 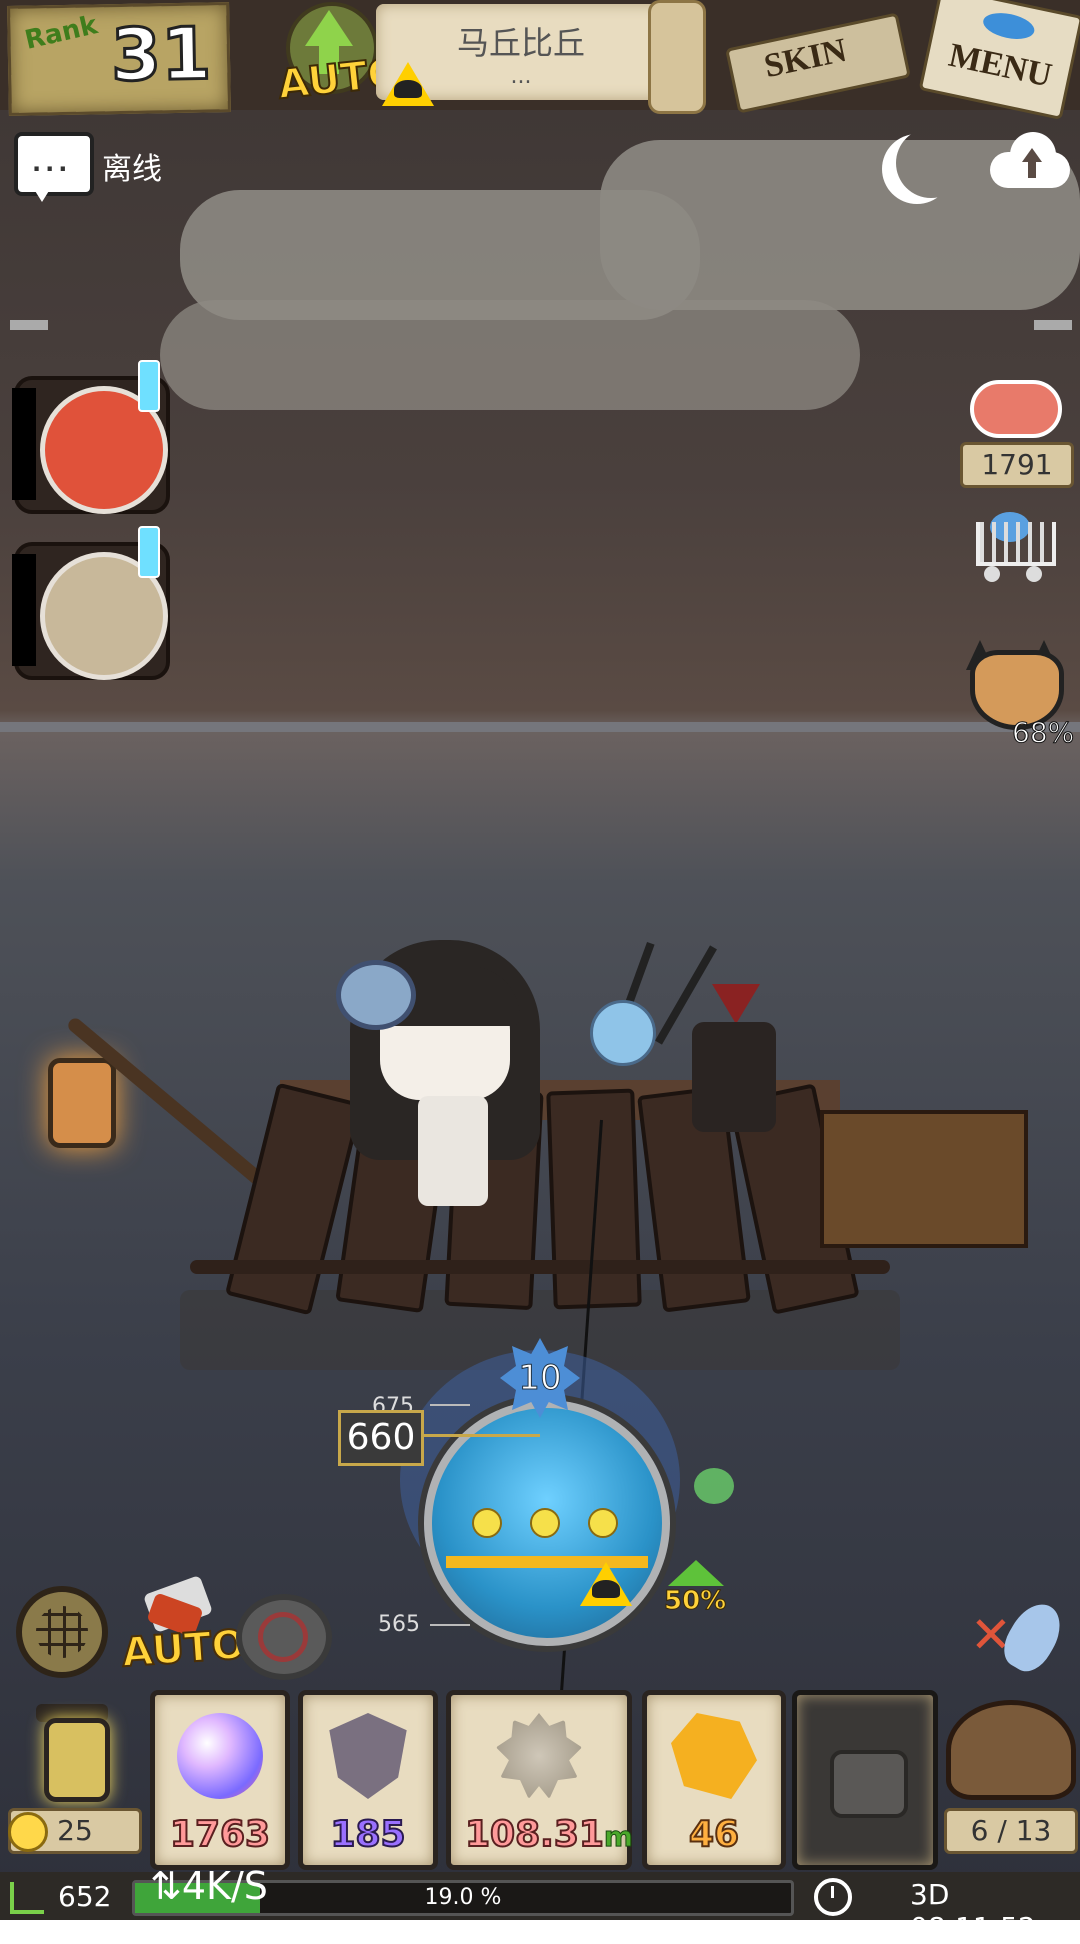 What do you see at coordinates (695, 1601) in the screenshot?
I see `boost-percent: 50%` at bounding box center [695, 1601].